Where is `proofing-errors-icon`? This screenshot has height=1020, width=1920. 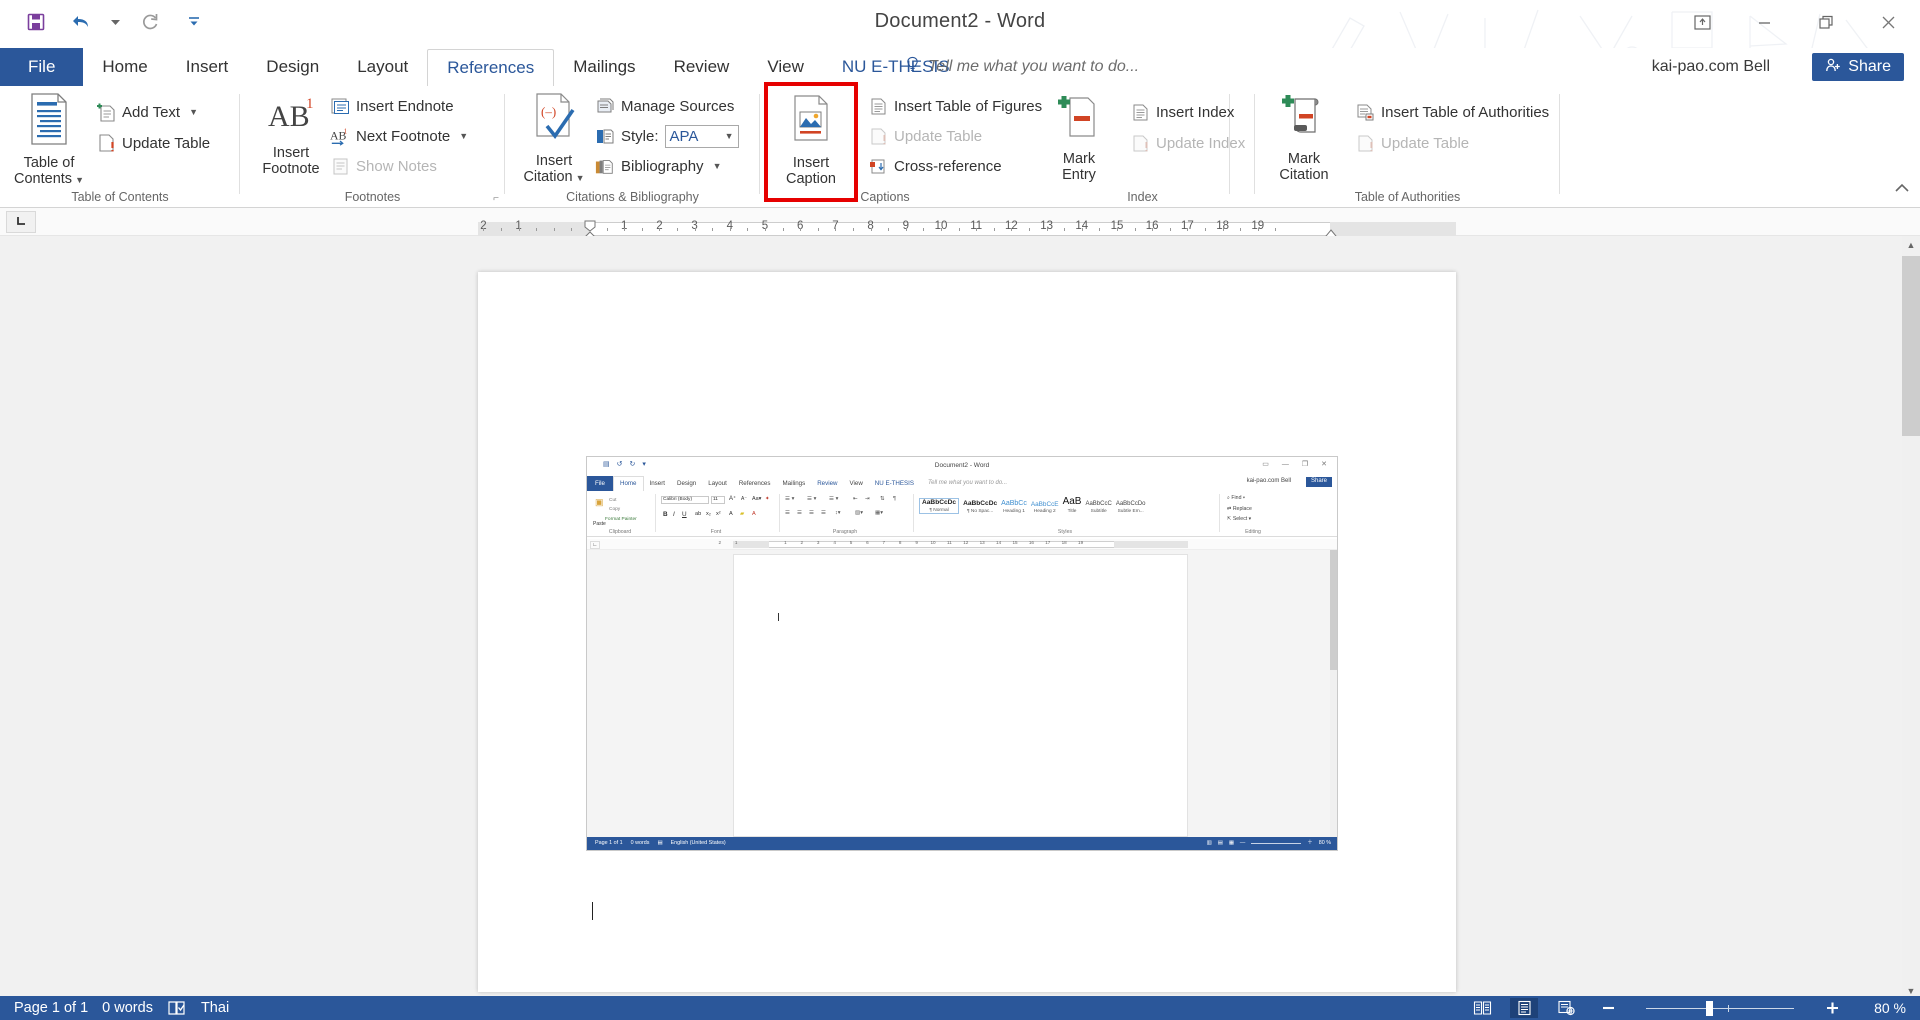 proofing-errors-icon is located at coordinates (177, 1008).